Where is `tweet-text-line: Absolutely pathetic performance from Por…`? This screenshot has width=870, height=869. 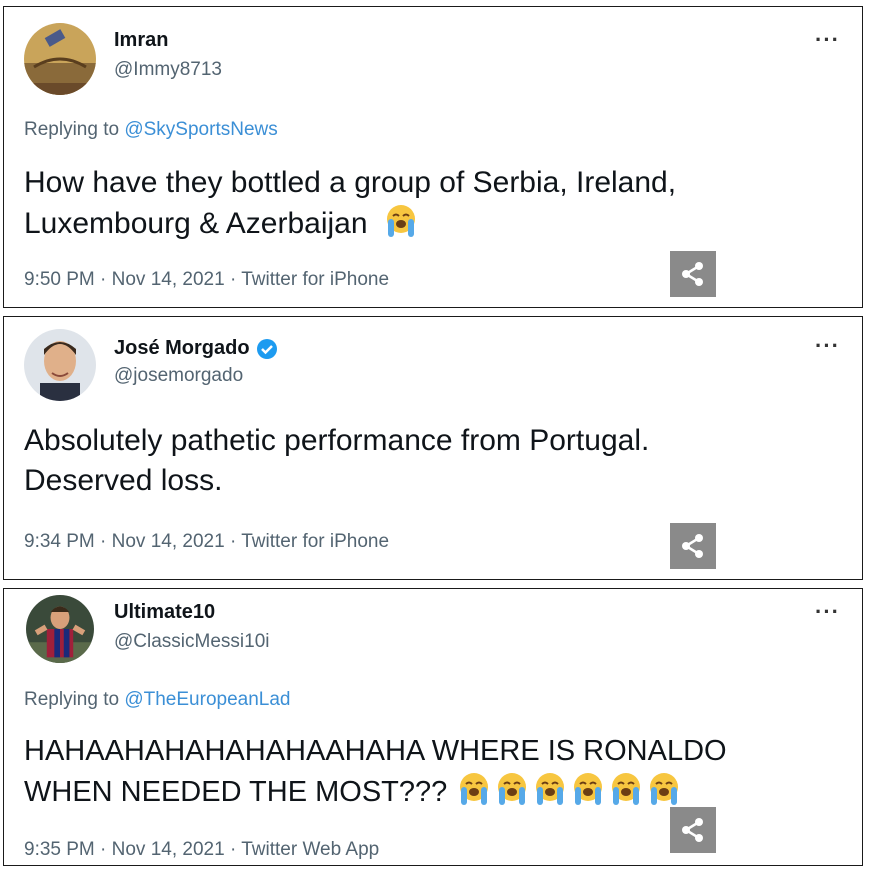
tweet-text-line: Absolutely pathetic performance from Por… is located at coordinates (337, 440).